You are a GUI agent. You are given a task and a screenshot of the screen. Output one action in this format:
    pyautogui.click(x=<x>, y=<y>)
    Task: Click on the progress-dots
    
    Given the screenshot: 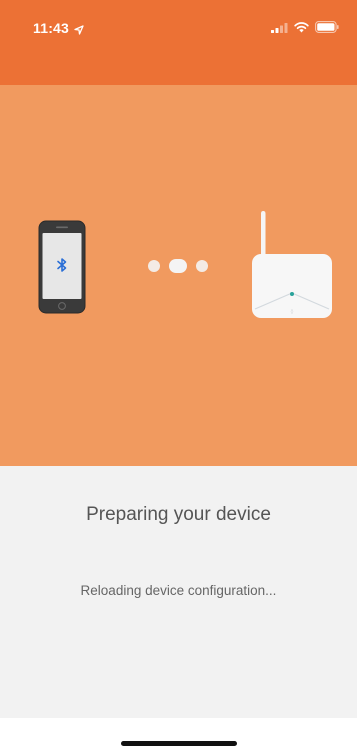 What is the action you would take?
    pyautogui.click(x=178, y=266)
    